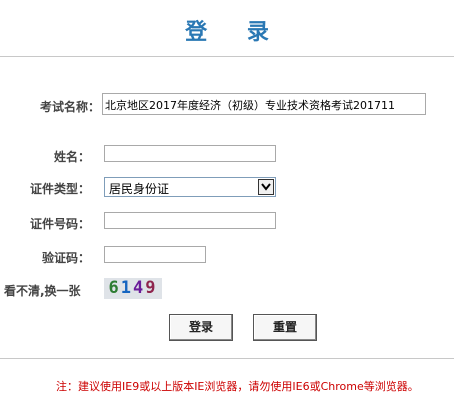 The width and height of the screenshot is (454, 406). Describe the element at coordinates (235, 32) in the screenshot. I see `page-title: 登 录` at that location.